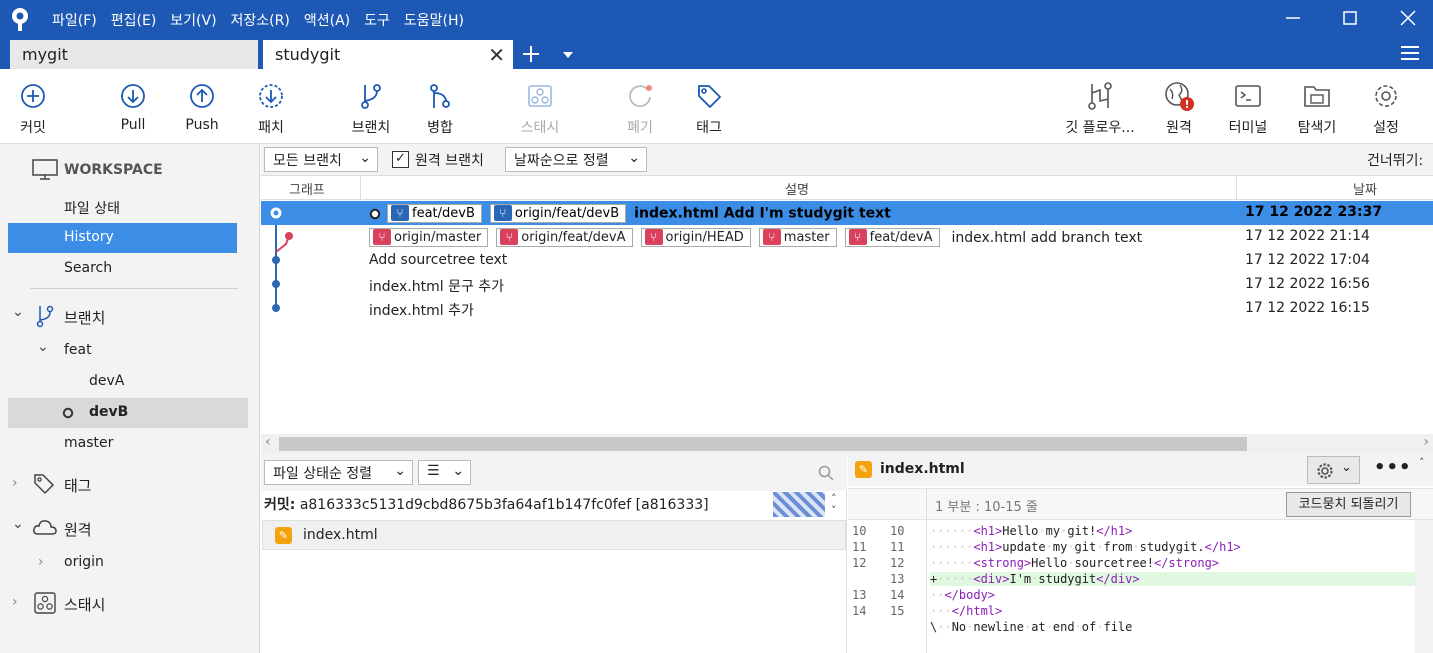  I want to click on branch-button: 브랜치, so click(371, 109).